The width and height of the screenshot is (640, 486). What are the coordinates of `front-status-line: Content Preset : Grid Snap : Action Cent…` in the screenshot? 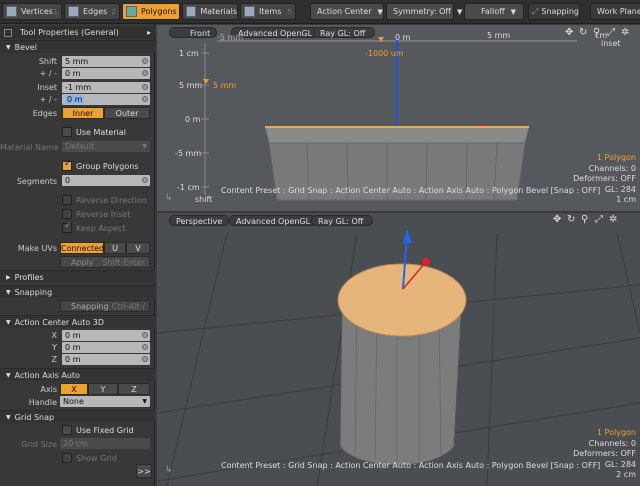 It's located at (411, 190).